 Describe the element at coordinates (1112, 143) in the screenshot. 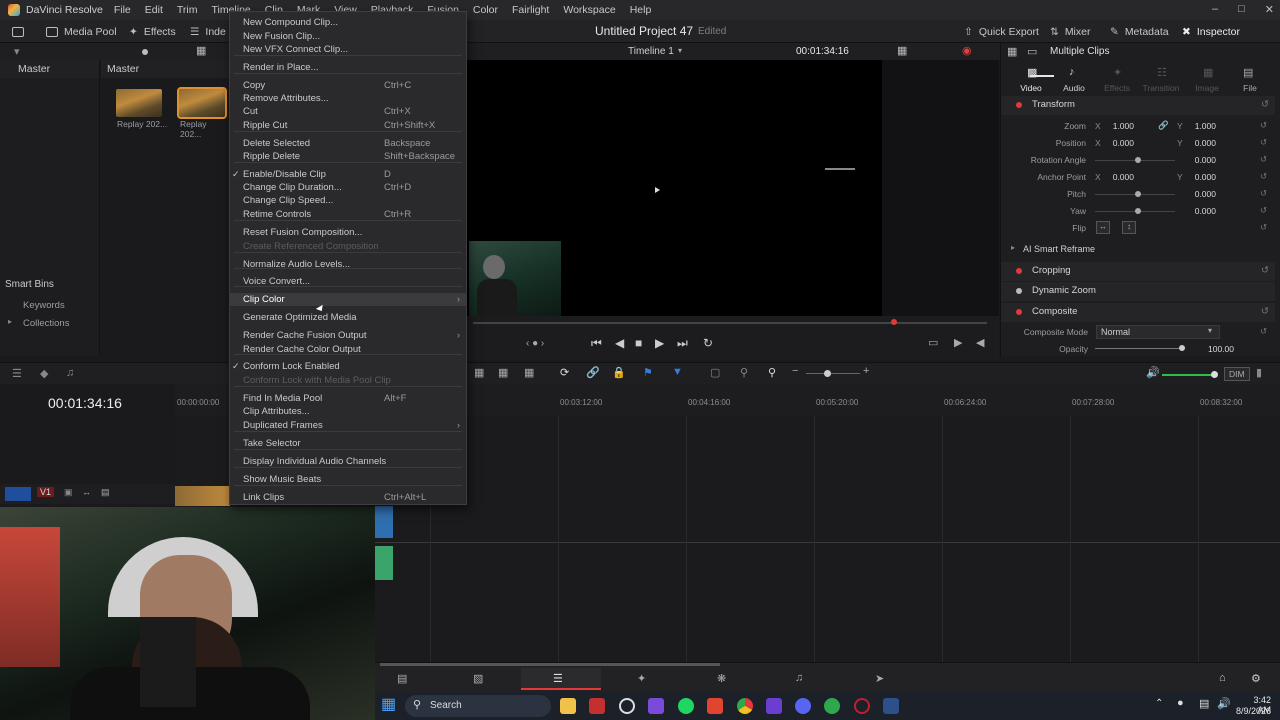

I see `position-x-value: 0.000` at that location.